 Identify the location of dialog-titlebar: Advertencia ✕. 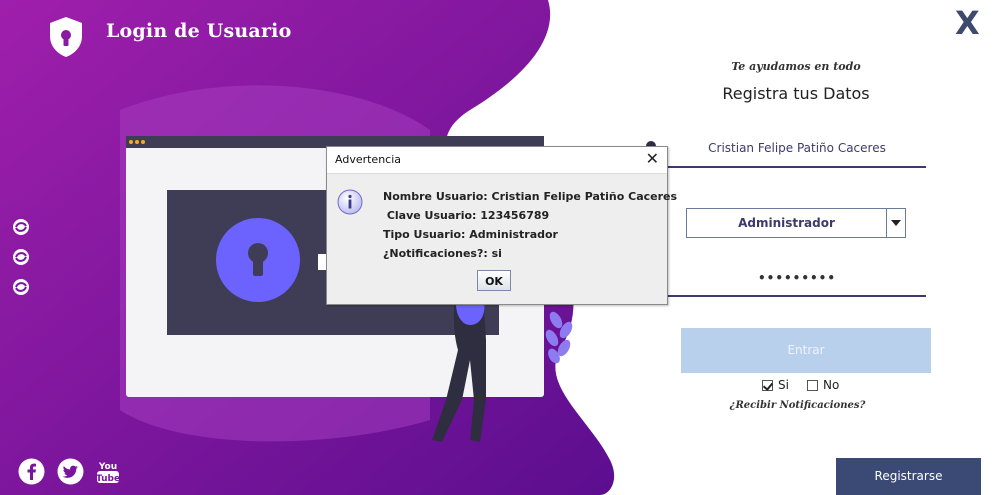
(497, 160).